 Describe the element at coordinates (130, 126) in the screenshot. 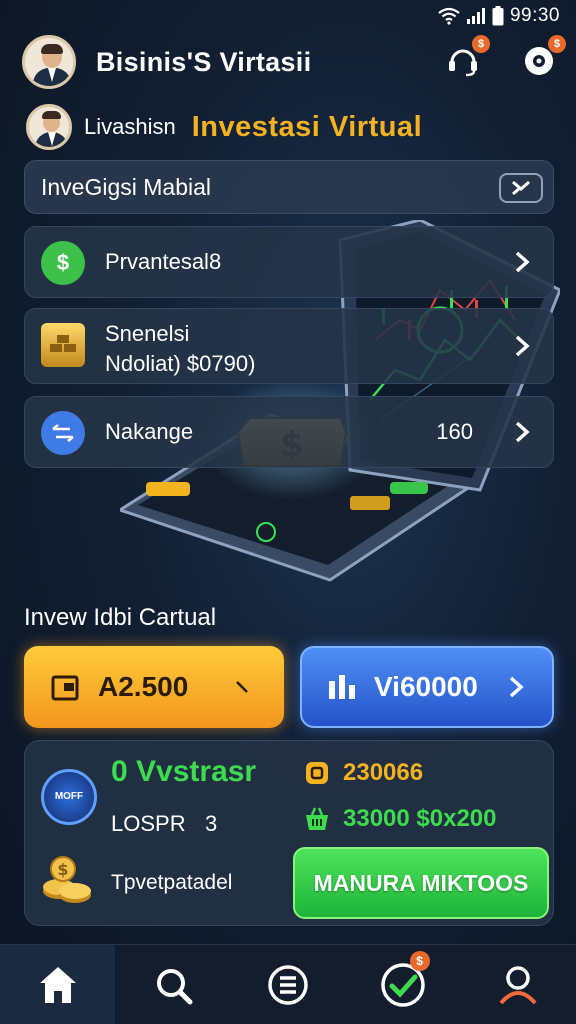

I see `user-name: Livashisn` at that location.